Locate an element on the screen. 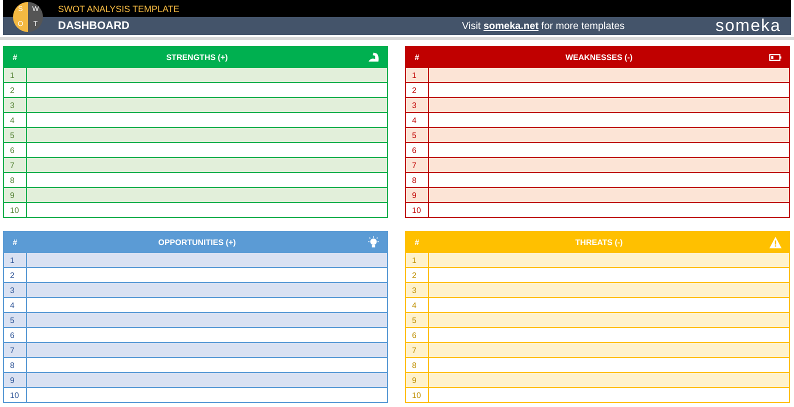  website-link: someka.net is located at coordinates (511, 26).